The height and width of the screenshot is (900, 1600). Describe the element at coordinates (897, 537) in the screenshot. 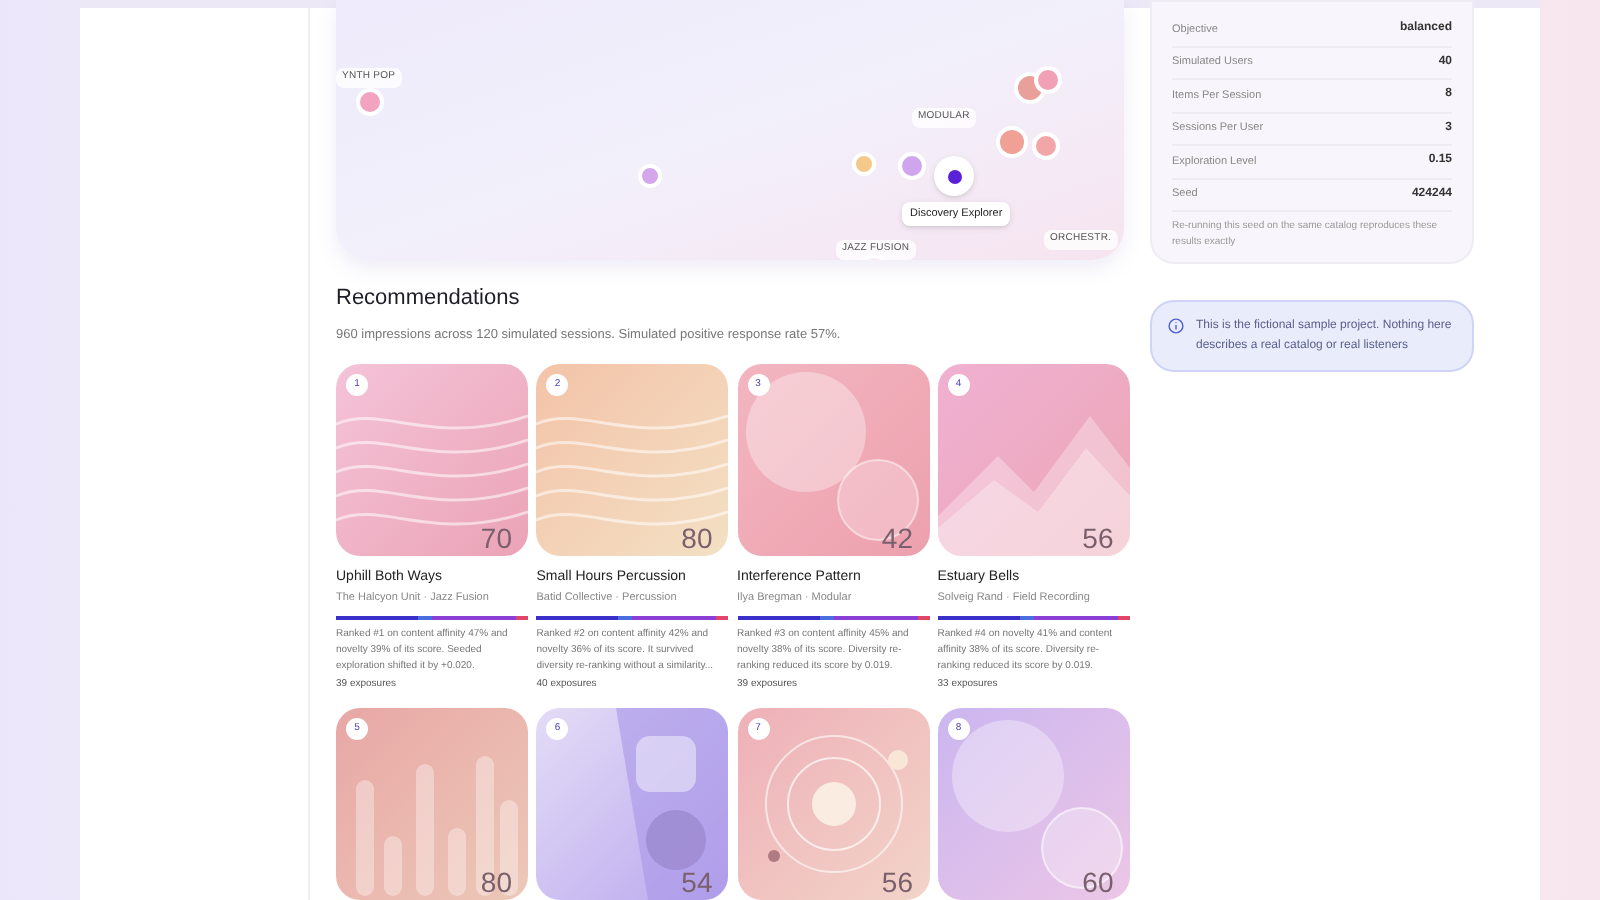

I see `art-number: 42` at that location.